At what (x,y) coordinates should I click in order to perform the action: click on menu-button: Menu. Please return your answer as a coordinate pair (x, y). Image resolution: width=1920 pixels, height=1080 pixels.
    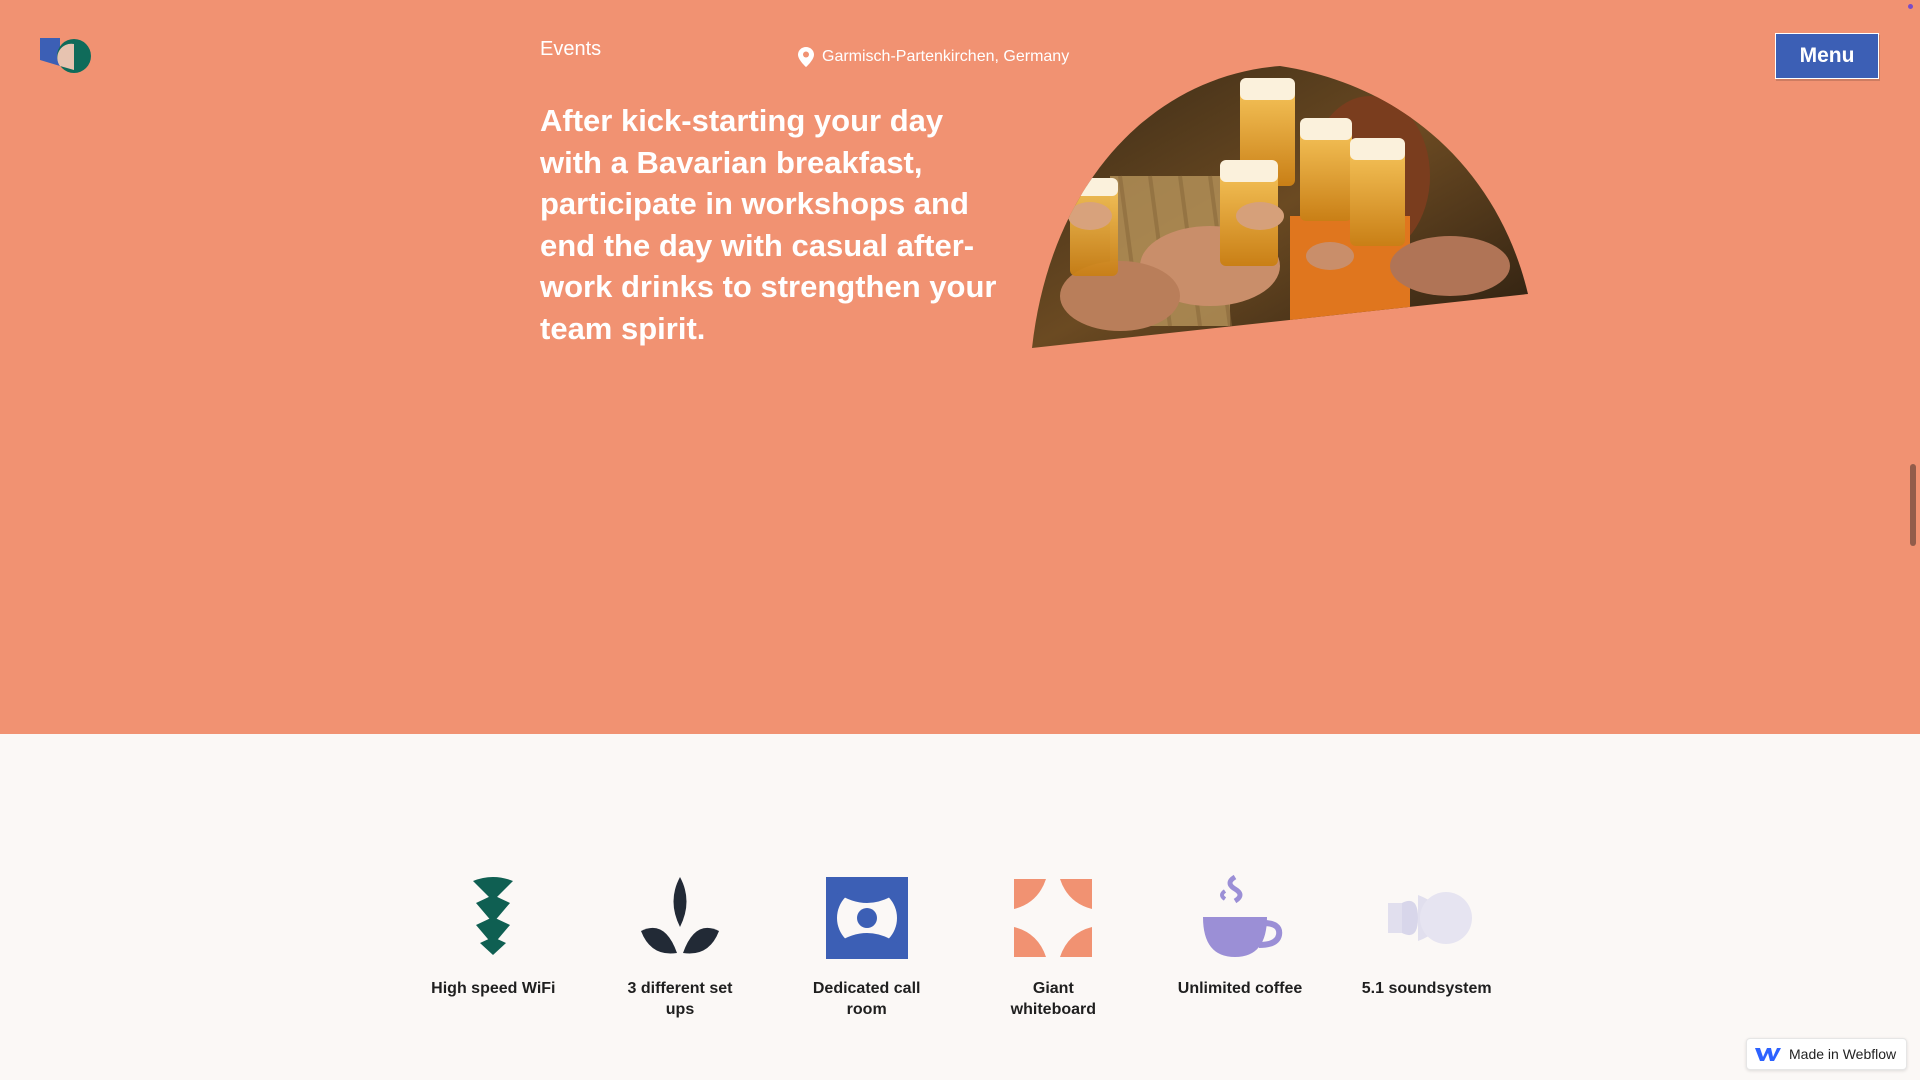
    Looking at the image, I should click on (1827, 56).